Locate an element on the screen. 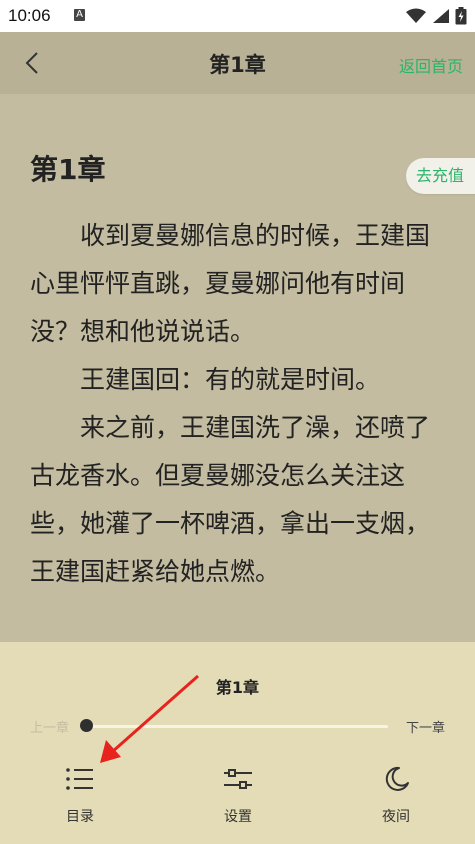  night-mode-button: 夜间 is located at coordinates (396, 796).